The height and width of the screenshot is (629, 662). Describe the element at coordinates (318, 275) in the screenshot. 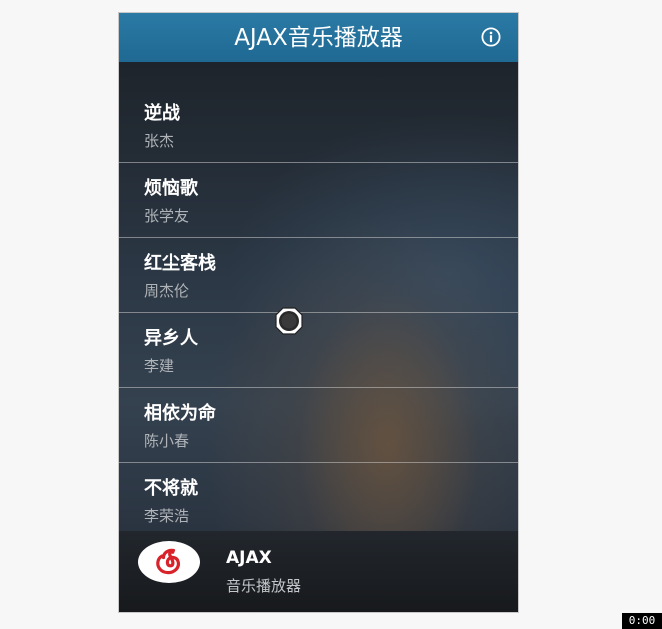

I see `song-item: 红尘客栈 周杰伦` at that location.